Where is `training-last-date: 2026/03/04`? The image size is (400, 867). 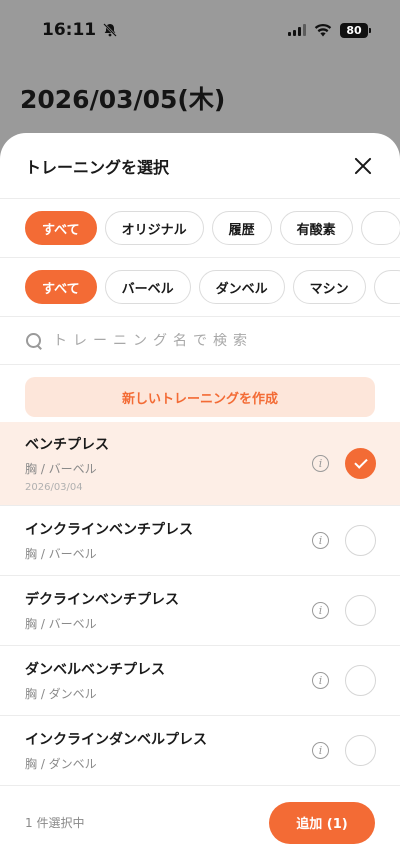
training-last-date: 2026/03/04 is located at coordinates (54, 487).